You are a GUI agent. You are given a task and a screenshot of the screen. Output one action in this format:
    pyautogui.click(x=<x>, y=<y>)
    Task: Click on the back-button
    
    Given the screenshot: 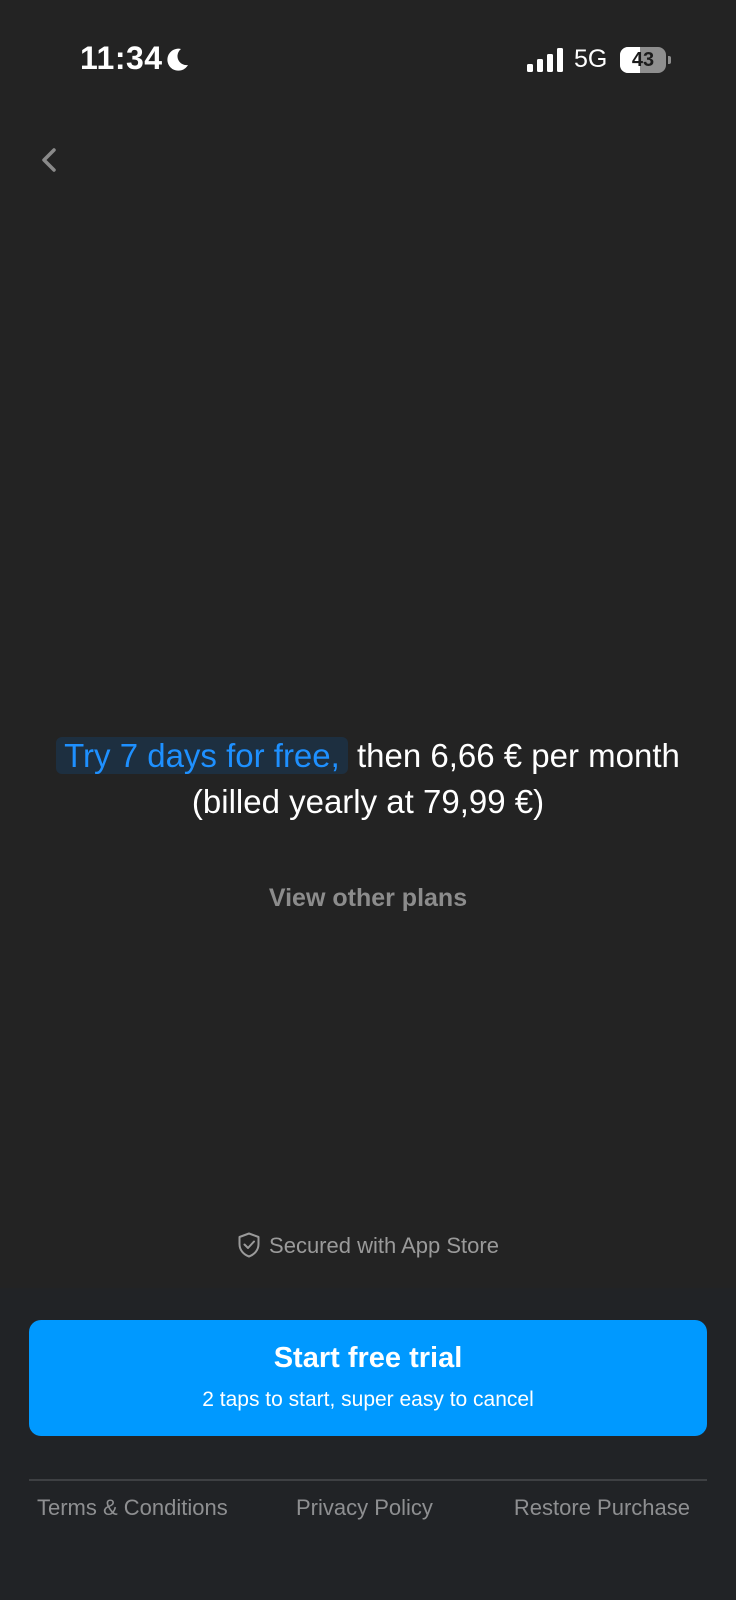 What is the action you would take?
    pyautogui.click(x=50, y=160)
    